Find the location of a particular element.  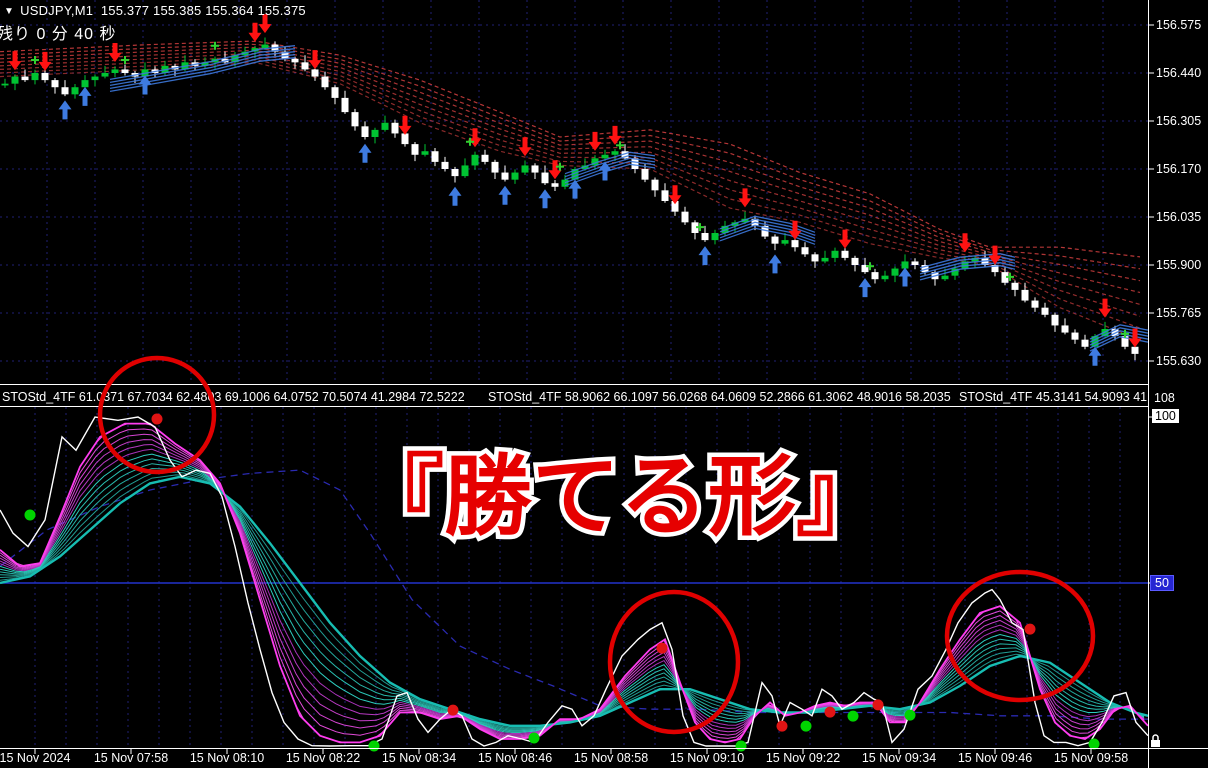

price-axis-label: 155.900 is located at coordinates (1179, 265).